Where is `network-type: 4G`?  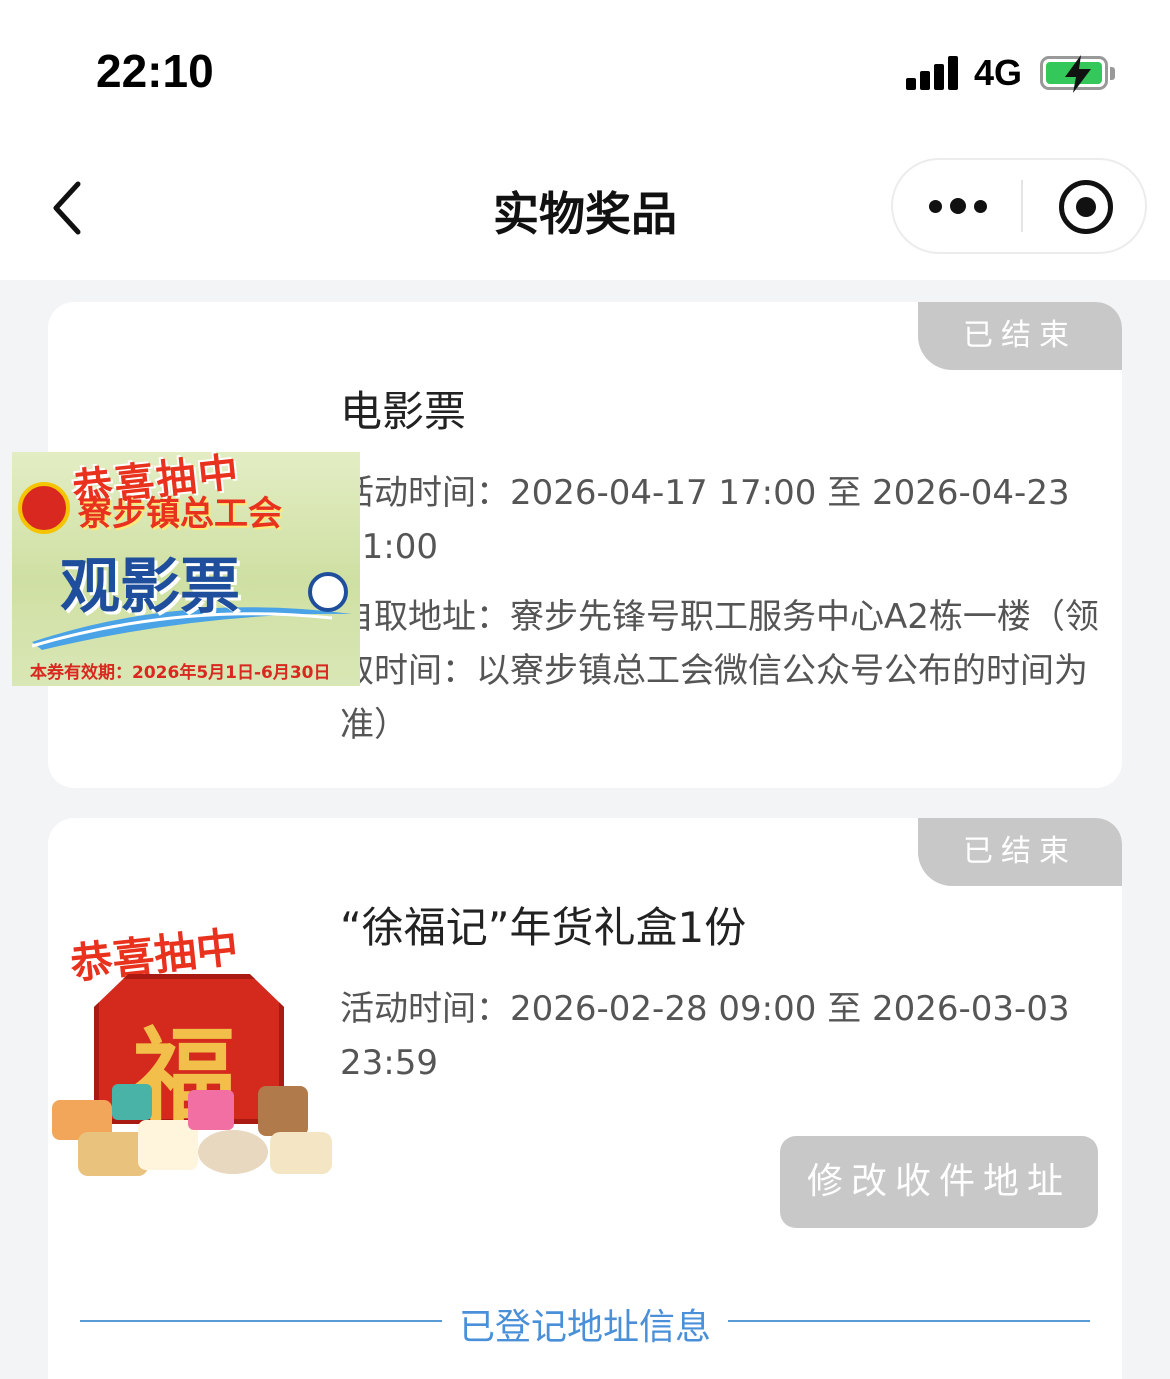 network-type: 4G is located at coordinates (998, 72).